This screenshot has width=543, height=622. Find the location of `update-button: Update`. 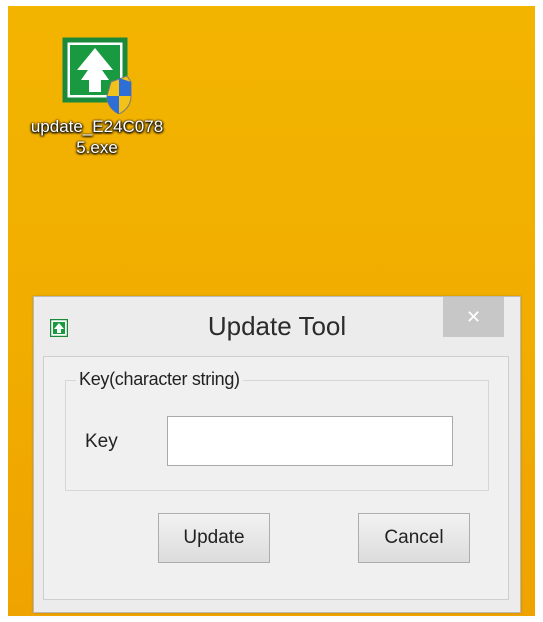

update-button: Update is located at coordinates (214, 538).